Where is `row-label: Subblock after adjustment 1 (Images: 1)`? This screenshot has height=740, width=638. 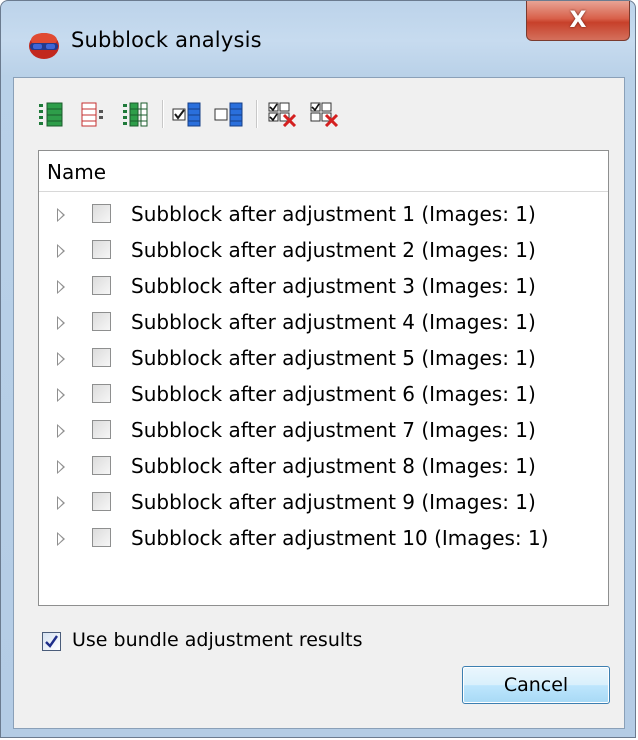 row-label: Subblock after adjustment 1 (Images: 1) is located at coordinates (333, 214).